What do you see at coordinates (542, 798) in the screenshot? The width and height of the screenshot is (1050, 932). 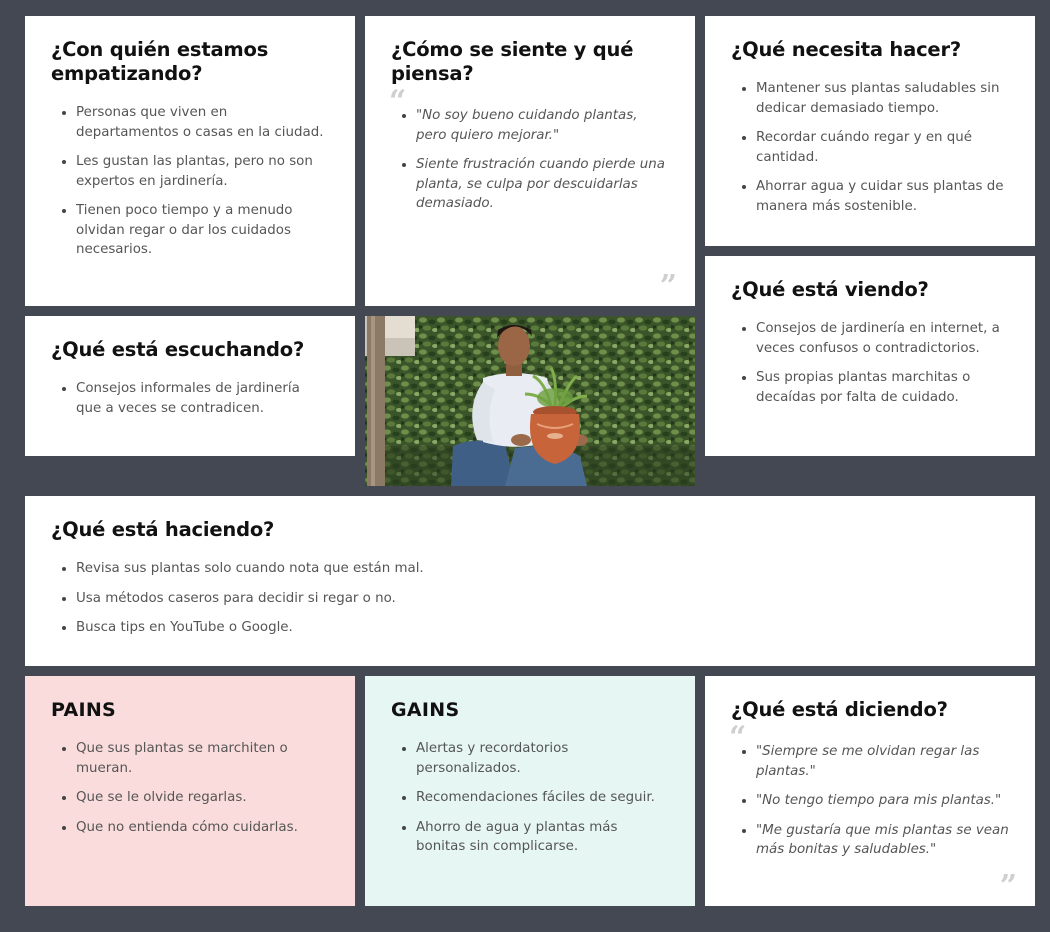 I see `list-item: Recomendaciones fáciles de seguir.` at bounding box center [542, 798].